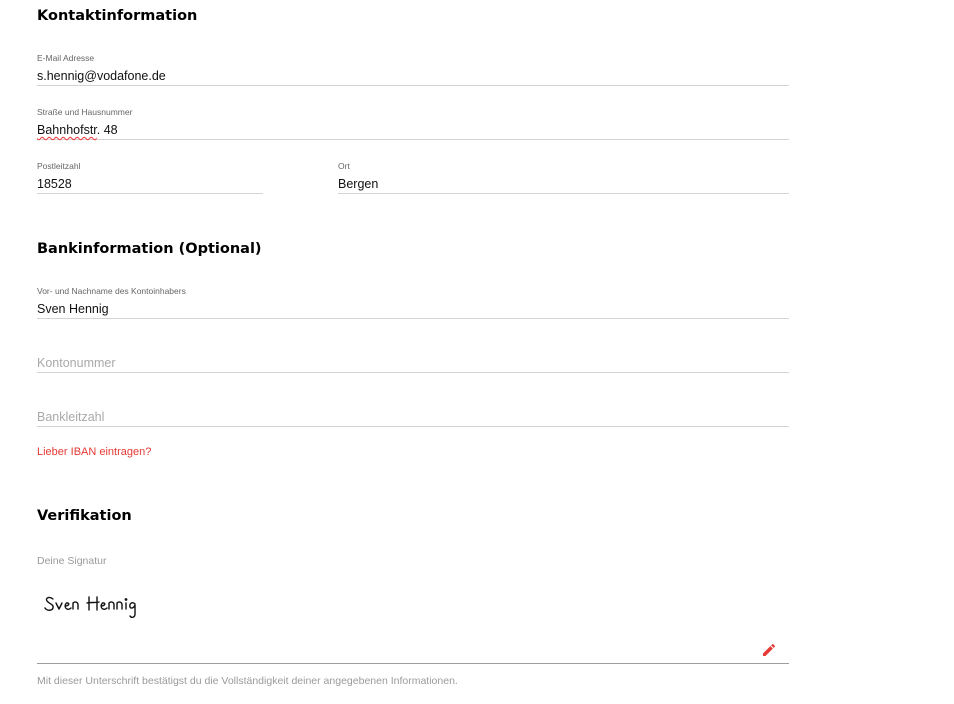 The width and height of the screenshot is (954, 704). Describe the element at coordinates (111, 291) in the screenshot. I see `account-holder-label: Vor- und Nachname des Kontoinhabers` at that location.